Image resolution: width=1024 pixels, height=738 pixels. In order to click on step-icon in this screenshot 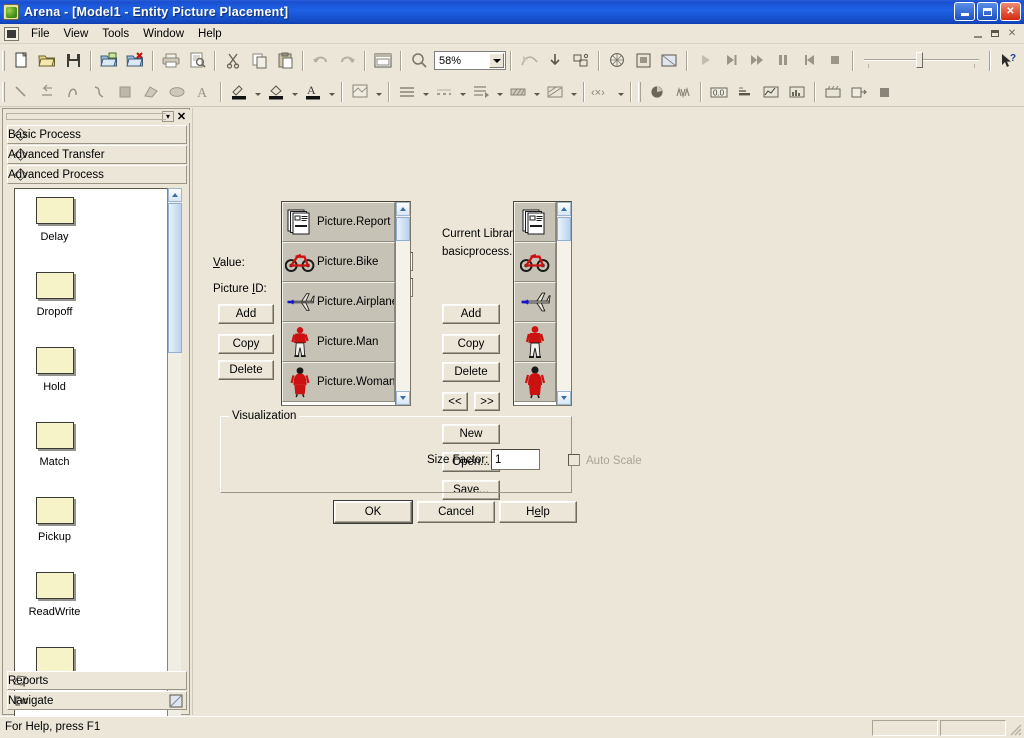, I will do `click(731, 60)`.